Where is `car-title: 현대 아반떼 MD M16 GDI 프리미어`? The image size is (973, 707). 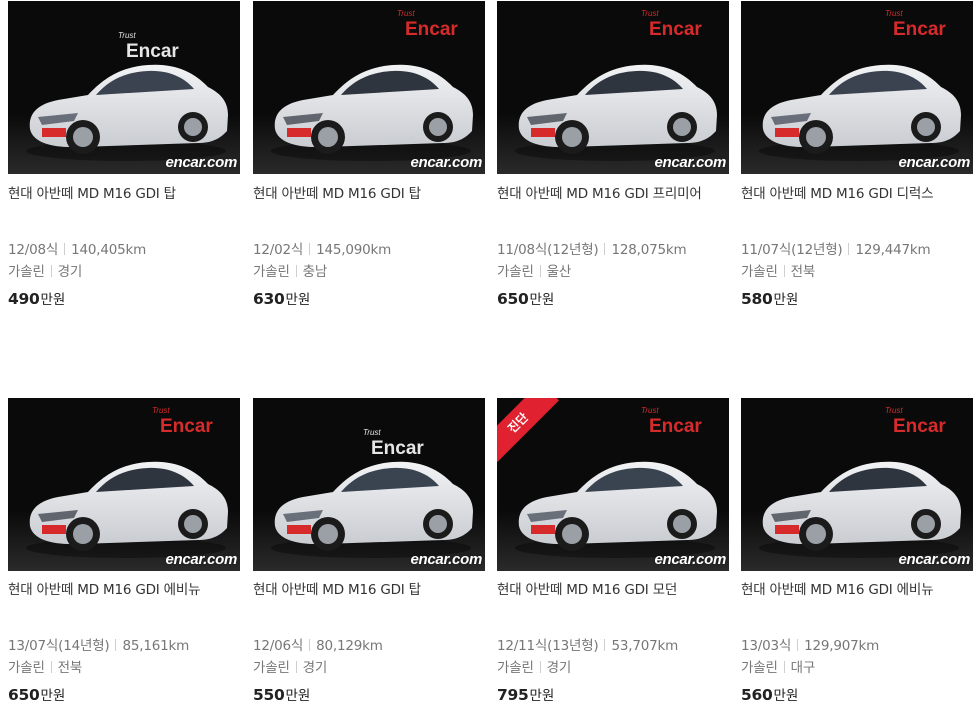 car-title: 현대 아반떼 MD M16 GDI 프리미어 is located at coordinates (613, 194).